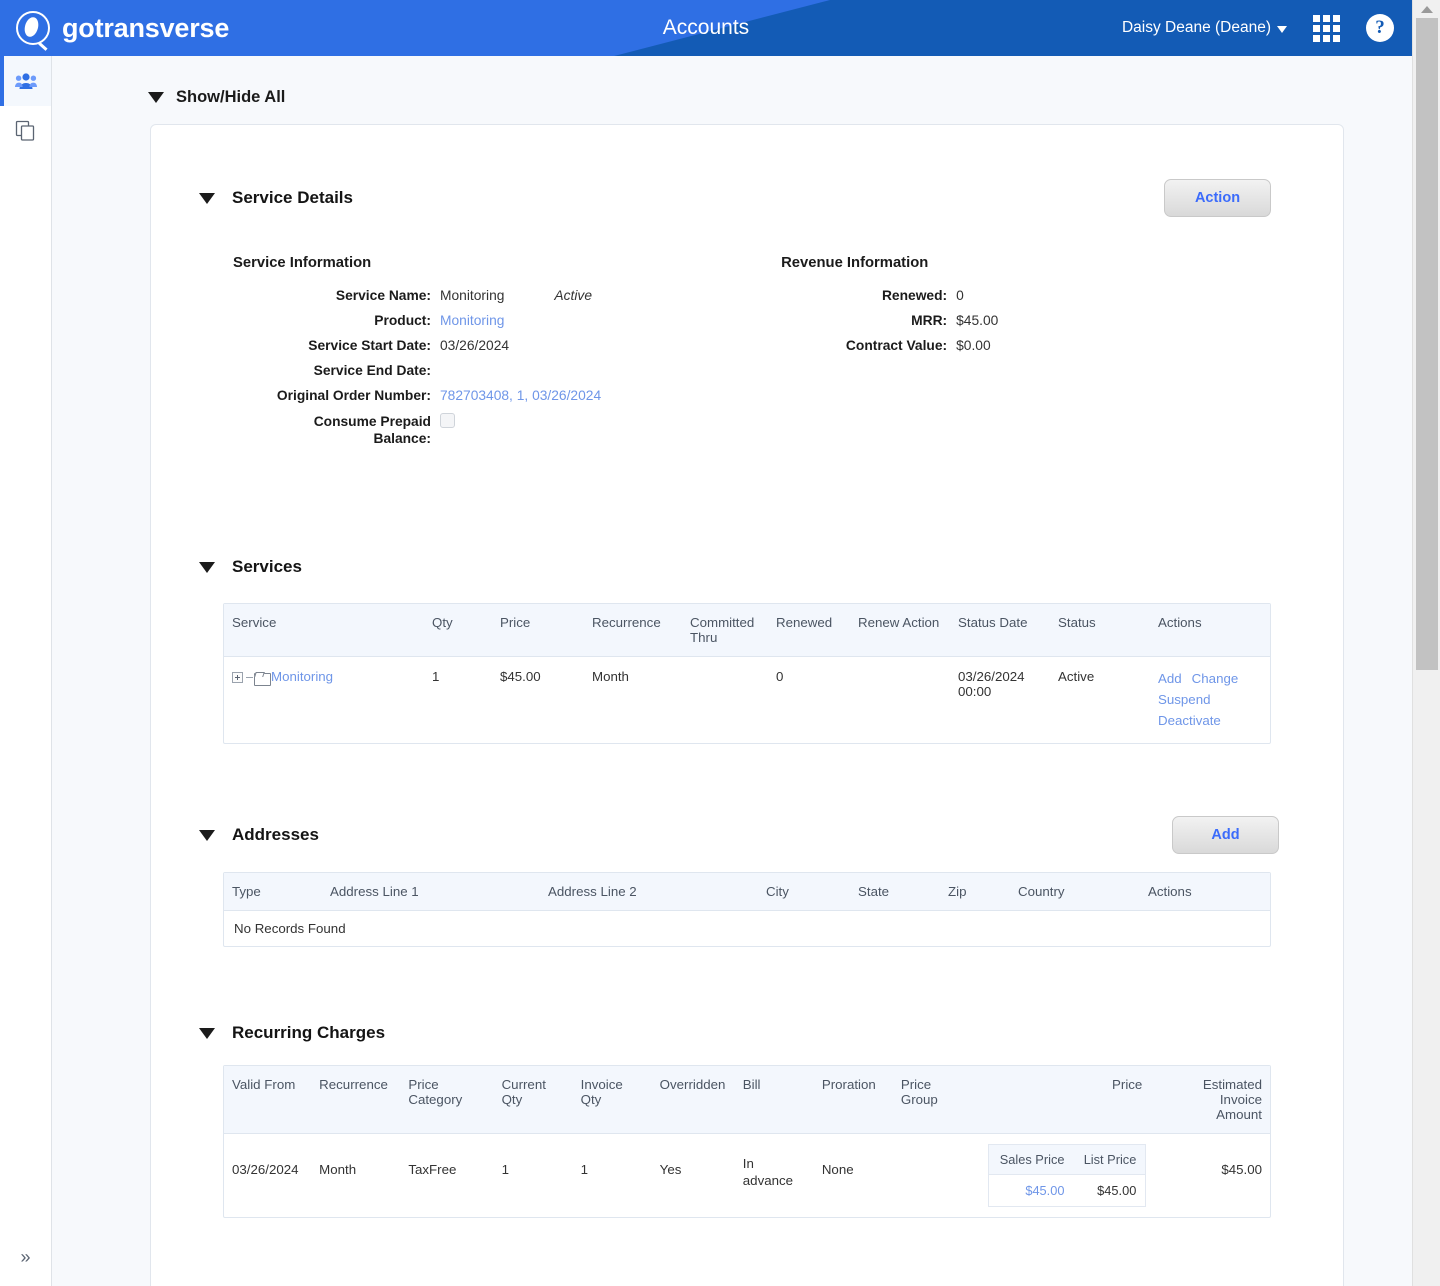 The width and height of the screenshot is (1440, 1286). What do you see at coordinates (1426, 993) in the screenshot?
I see `scrollbar-track` at bounding box center [1426, 993].